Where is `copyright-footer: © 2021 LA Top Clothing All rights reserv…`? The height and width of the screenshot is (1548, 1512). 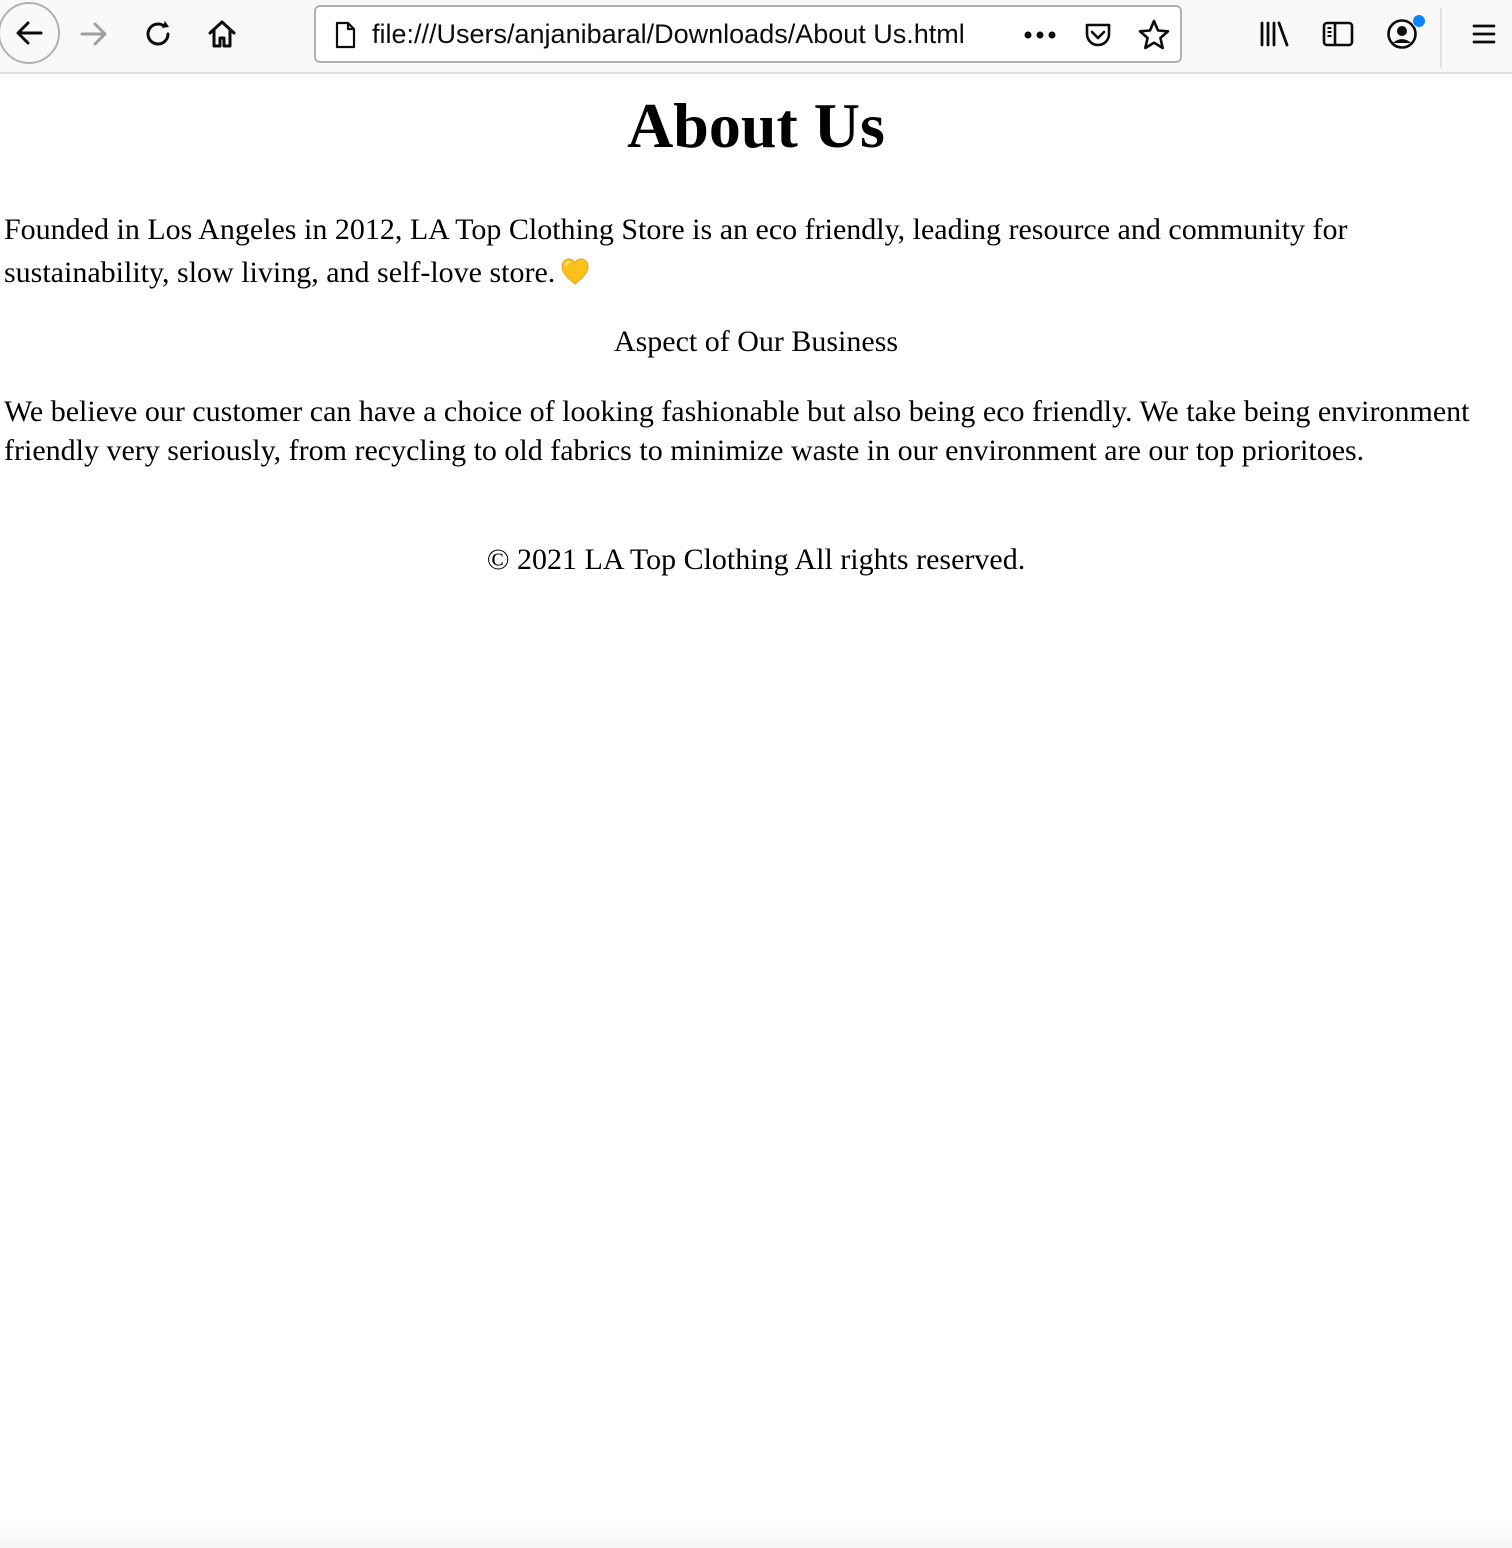
copyright-footer: © 2021 LA Top Clothing All rights reserv… is located at coordinates (756, 559).